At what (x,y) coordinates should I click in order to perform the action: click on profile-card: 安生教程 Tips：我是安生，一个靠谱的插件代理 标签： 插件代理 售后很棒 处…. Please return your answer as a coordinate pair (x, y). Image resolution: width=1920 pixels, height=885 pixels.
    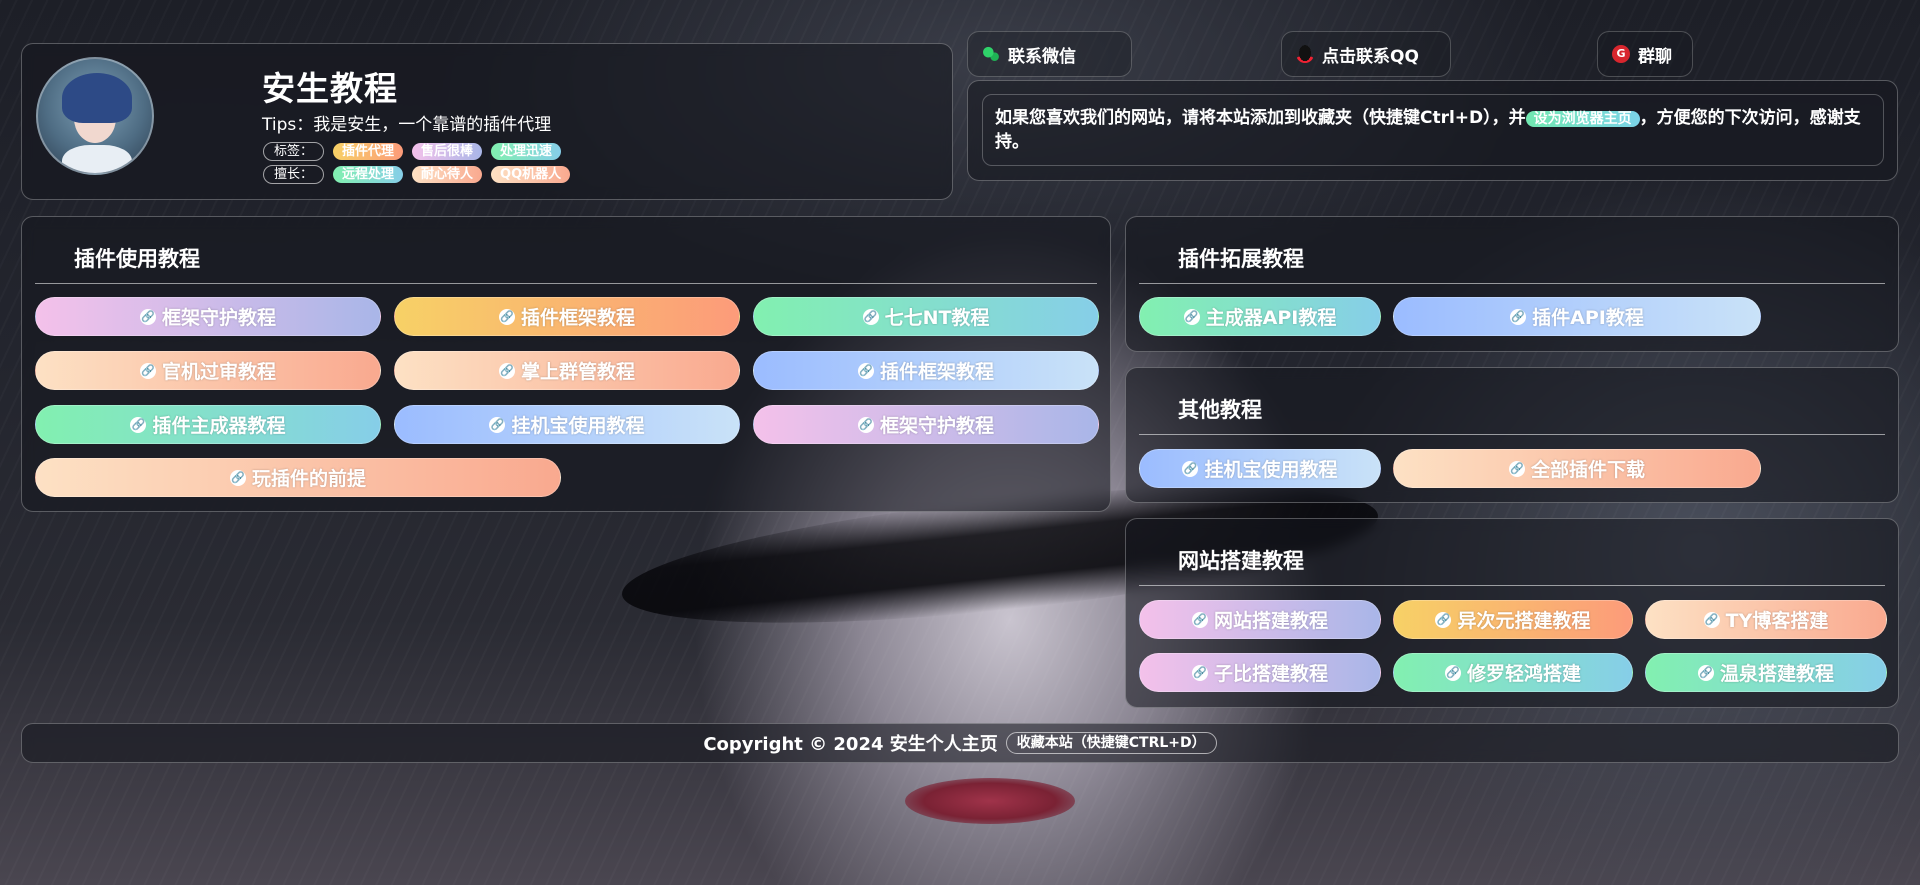
    Looking at the image, I should click on (487, 121).